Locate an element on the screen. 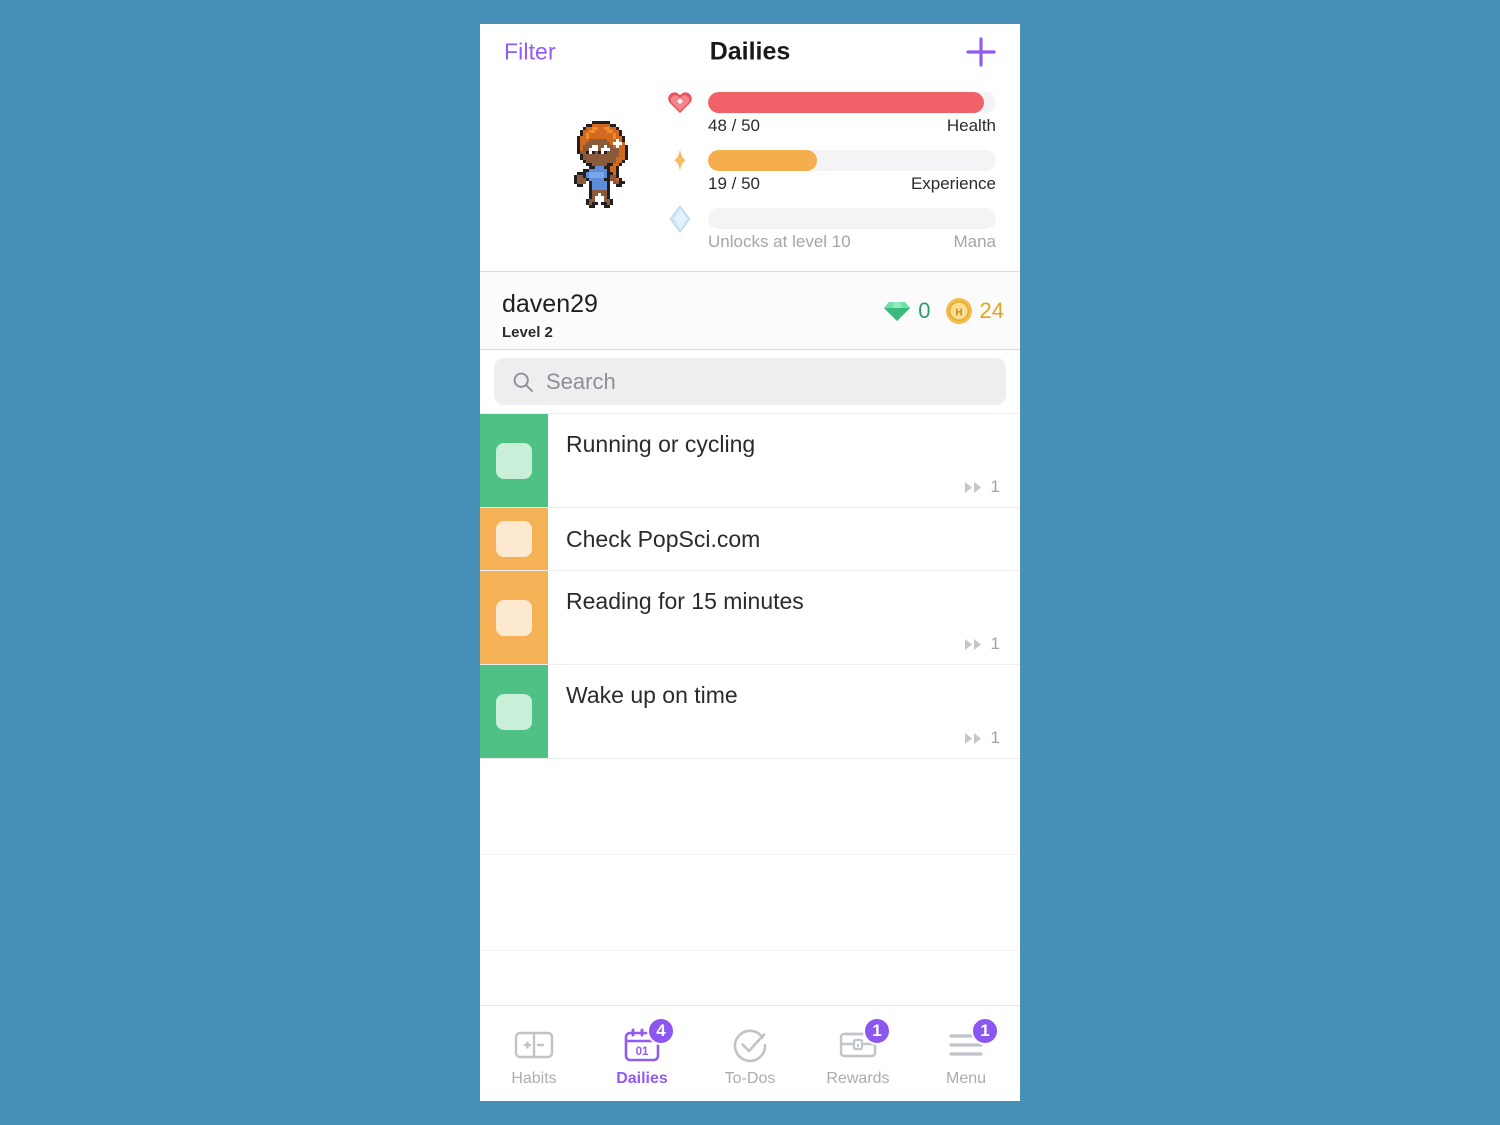 This screenshot has width=1500, height=1125. table-row: Check PopSci.com is located at coordinates (750, 539).